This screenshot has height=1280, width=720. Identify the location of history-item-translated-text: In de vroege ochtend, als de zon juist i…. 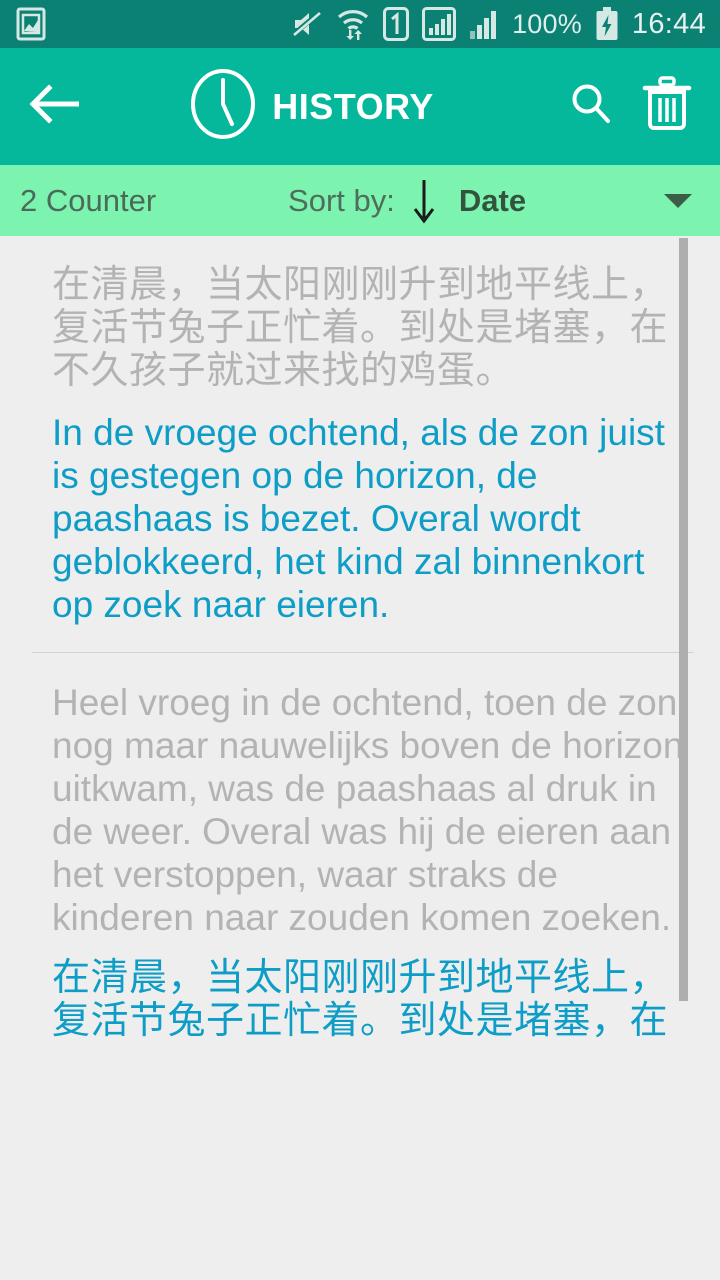
(358, 518).